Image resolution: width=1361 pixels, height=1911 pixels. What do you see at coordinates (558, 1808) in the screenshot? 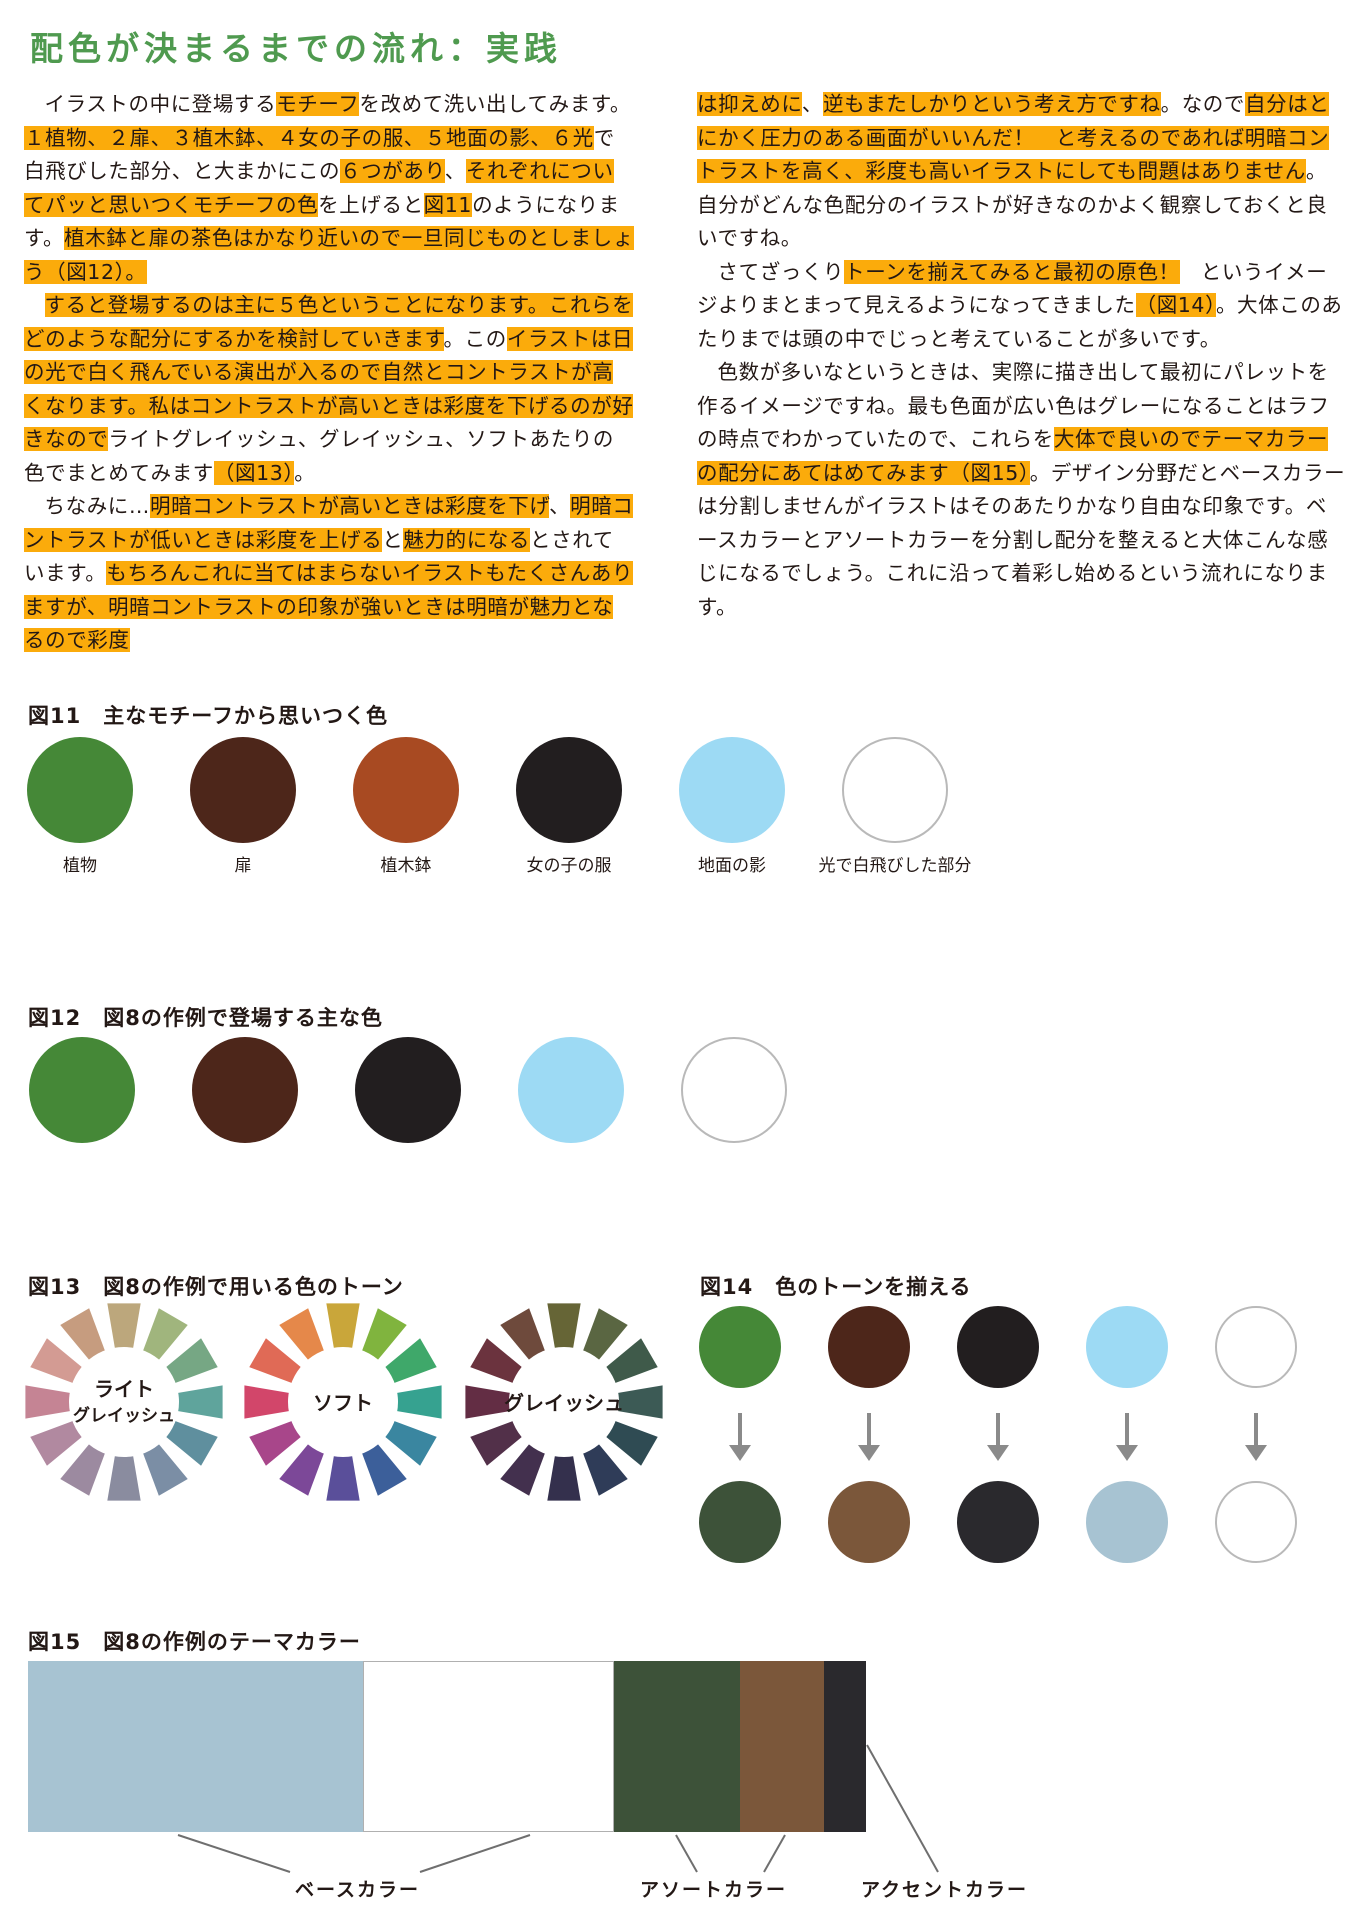
I see `fig15-leader-lines` at bounding box center [558, 1808].